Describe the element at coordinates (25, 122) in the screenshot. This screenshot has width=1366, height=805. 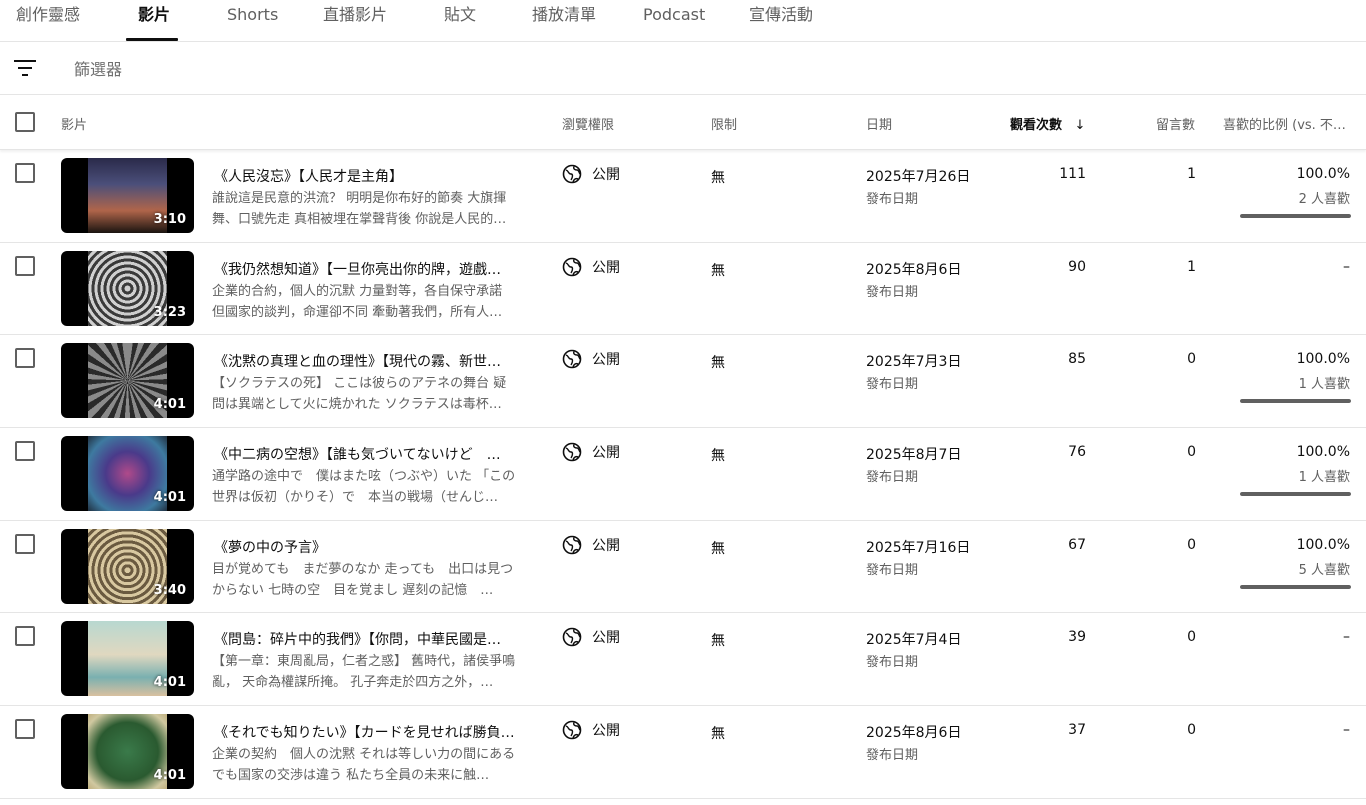
I see `select-all-checkbox` at that location.